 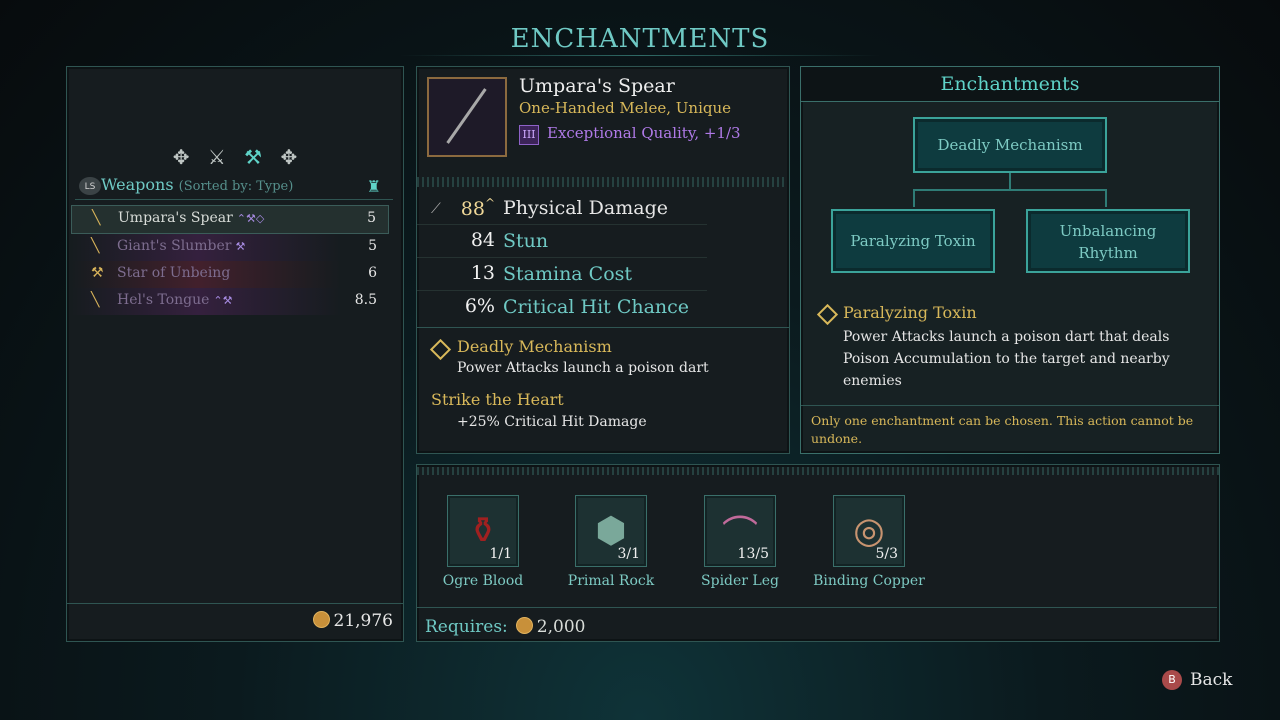 What do you see at coordinates (482, 240) in the screenshot?
I see `stat-value: 84` at bounding box center [482, 240].